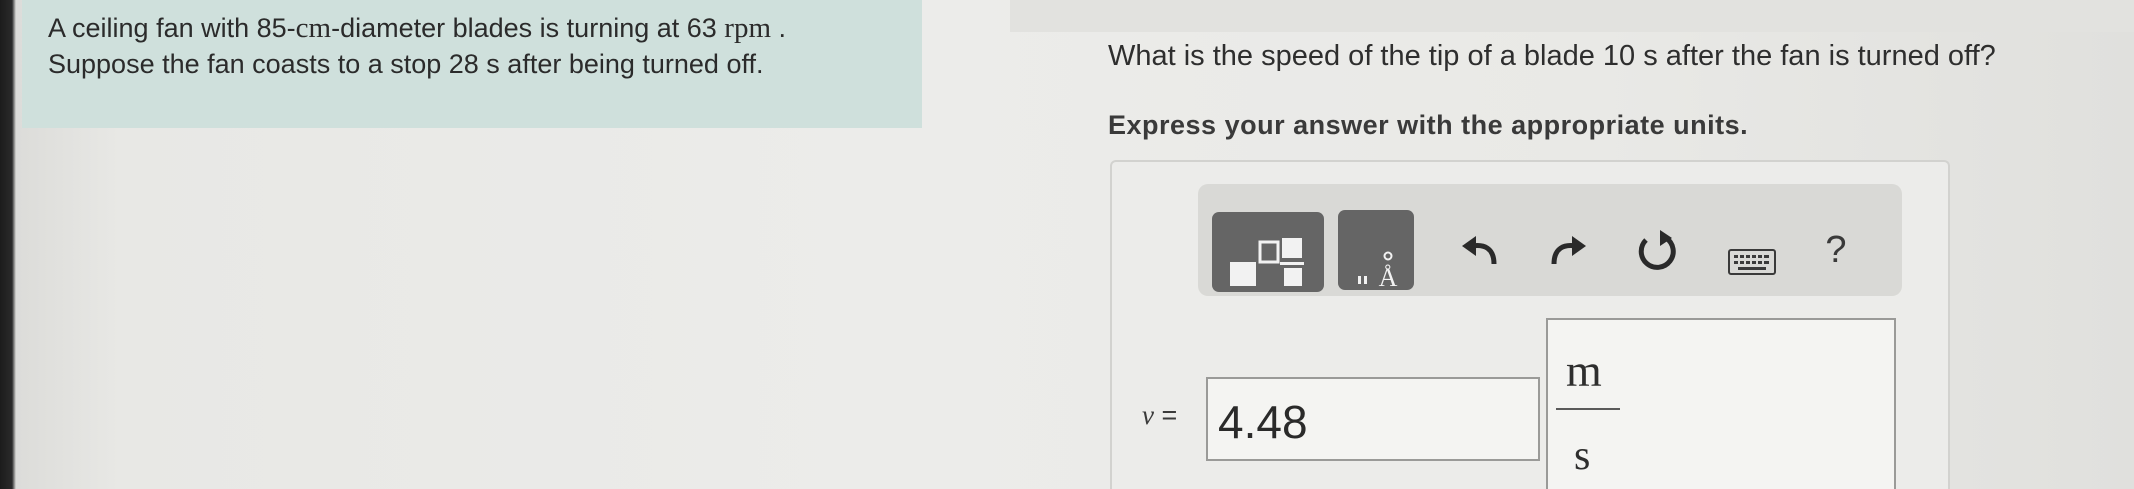 This screenshot has width=2134, height=489. I want to click on units-label: Å, so click(1388, 276).